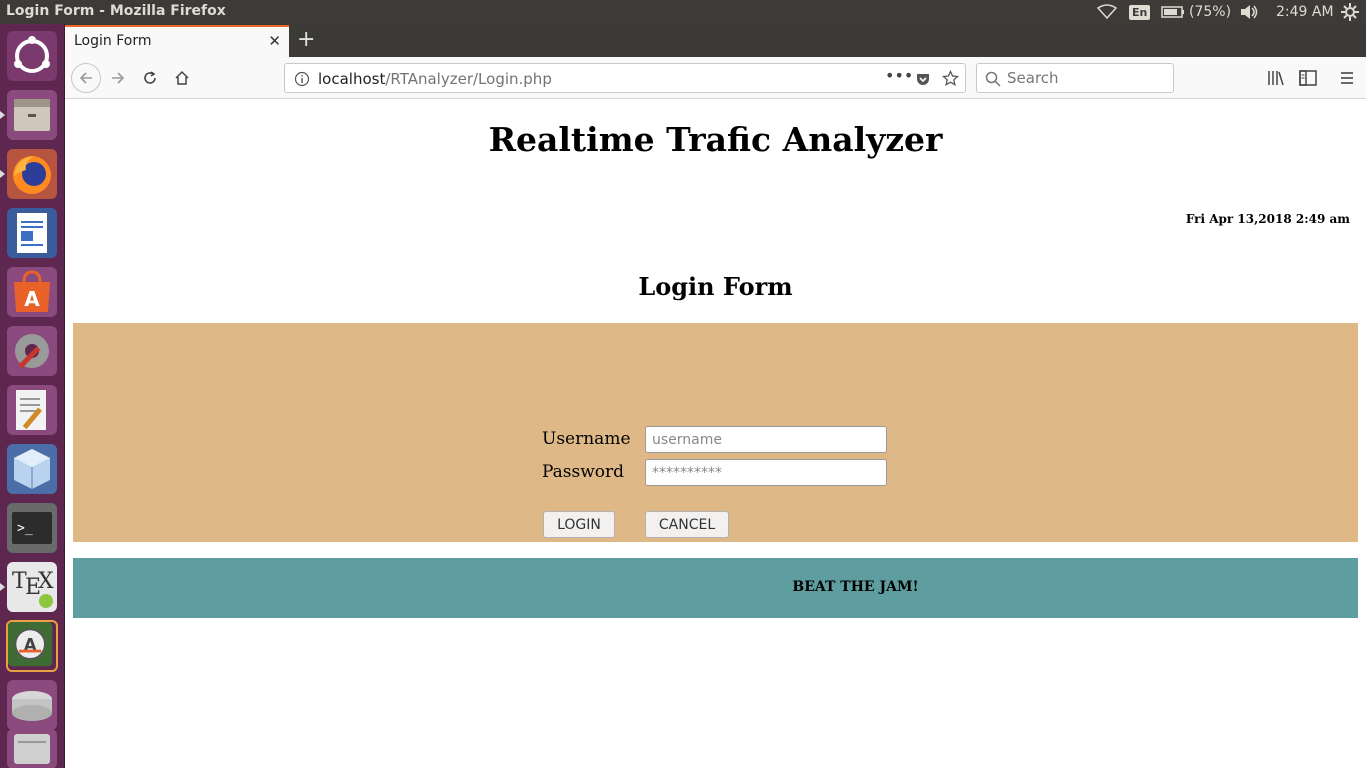 The width and height of the screenshot is (1366, 772). Describe the element at coordinates (583, 472) in the screenshot. I see `password-label: Password` at that location.